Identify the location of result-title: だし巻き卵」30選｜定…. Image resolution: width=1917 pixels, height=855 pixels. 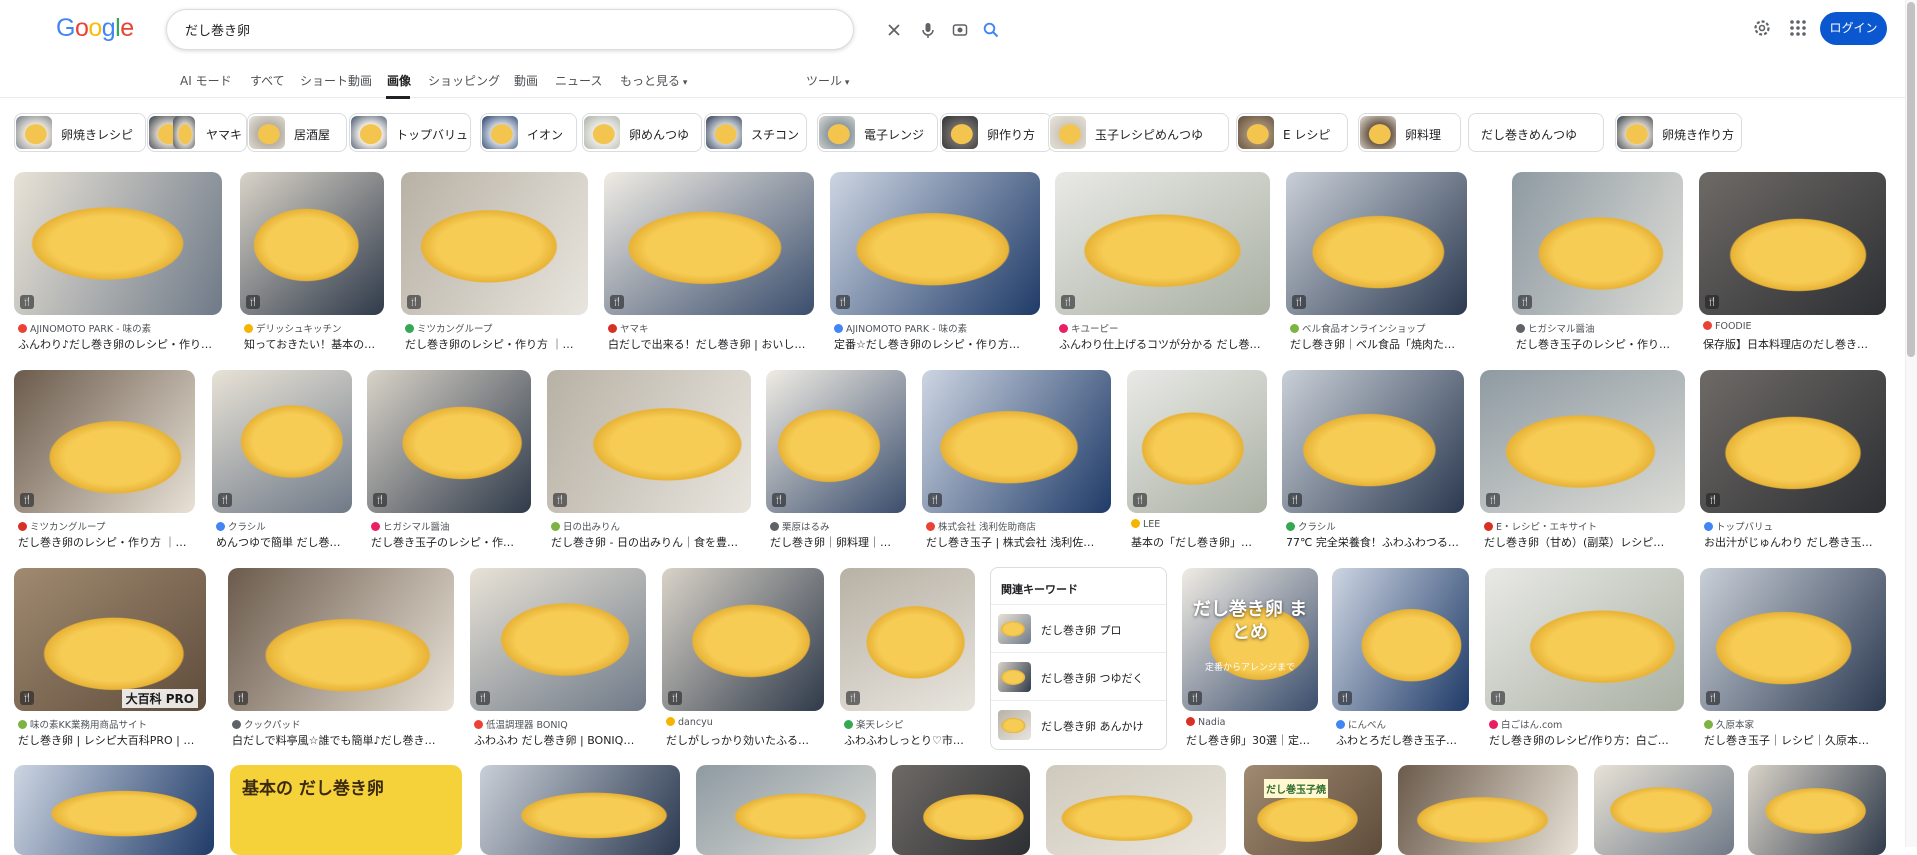
(1251, 740).